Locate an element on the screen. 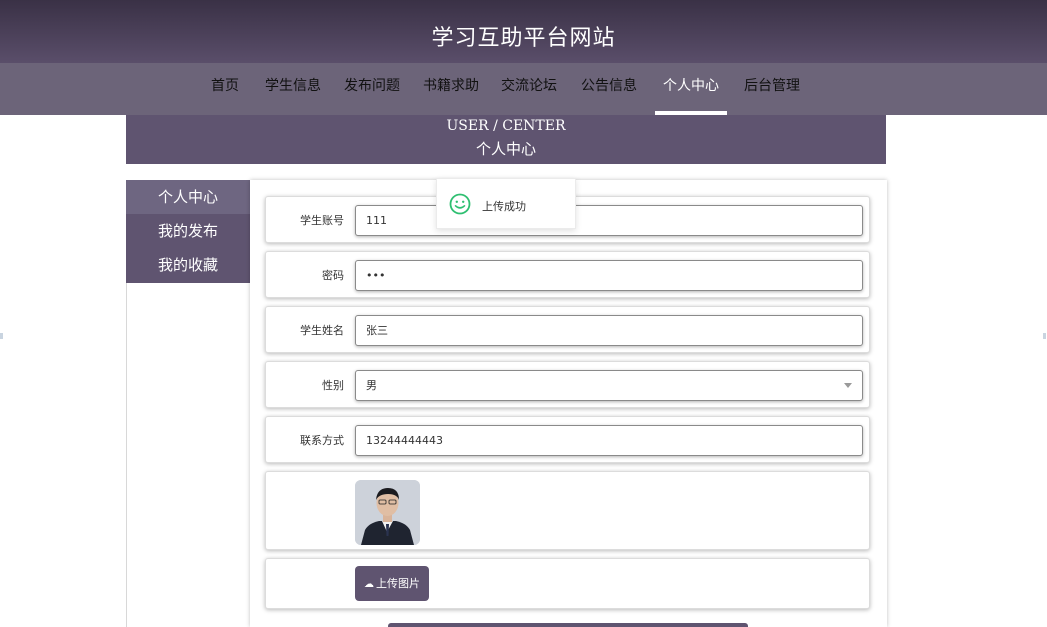 The width and height of the screenshot is (1047, 627). nav-item-students: 学生信息 is located at coordinates (293, 89).